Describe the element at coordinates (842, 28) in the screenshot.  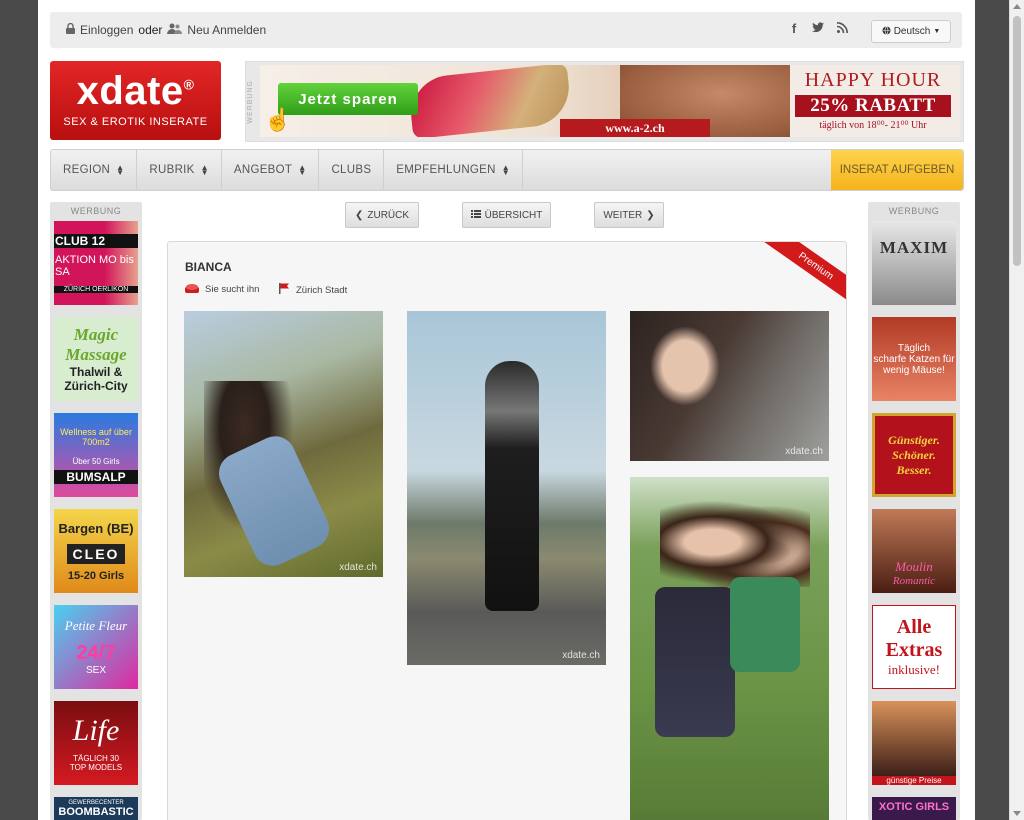
I see `rss-icon` at that location.